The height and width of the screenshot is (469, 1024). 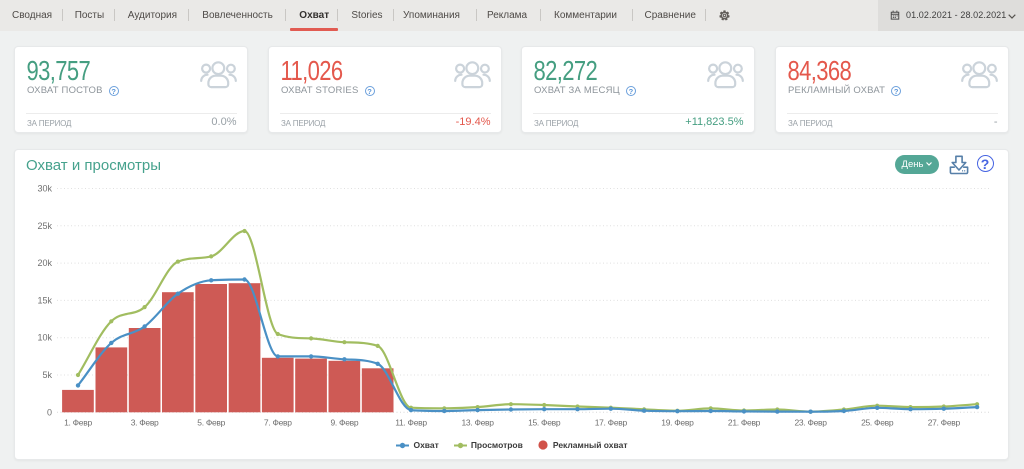 I want to click on svg-text: 0, so click(x=49, y=412).